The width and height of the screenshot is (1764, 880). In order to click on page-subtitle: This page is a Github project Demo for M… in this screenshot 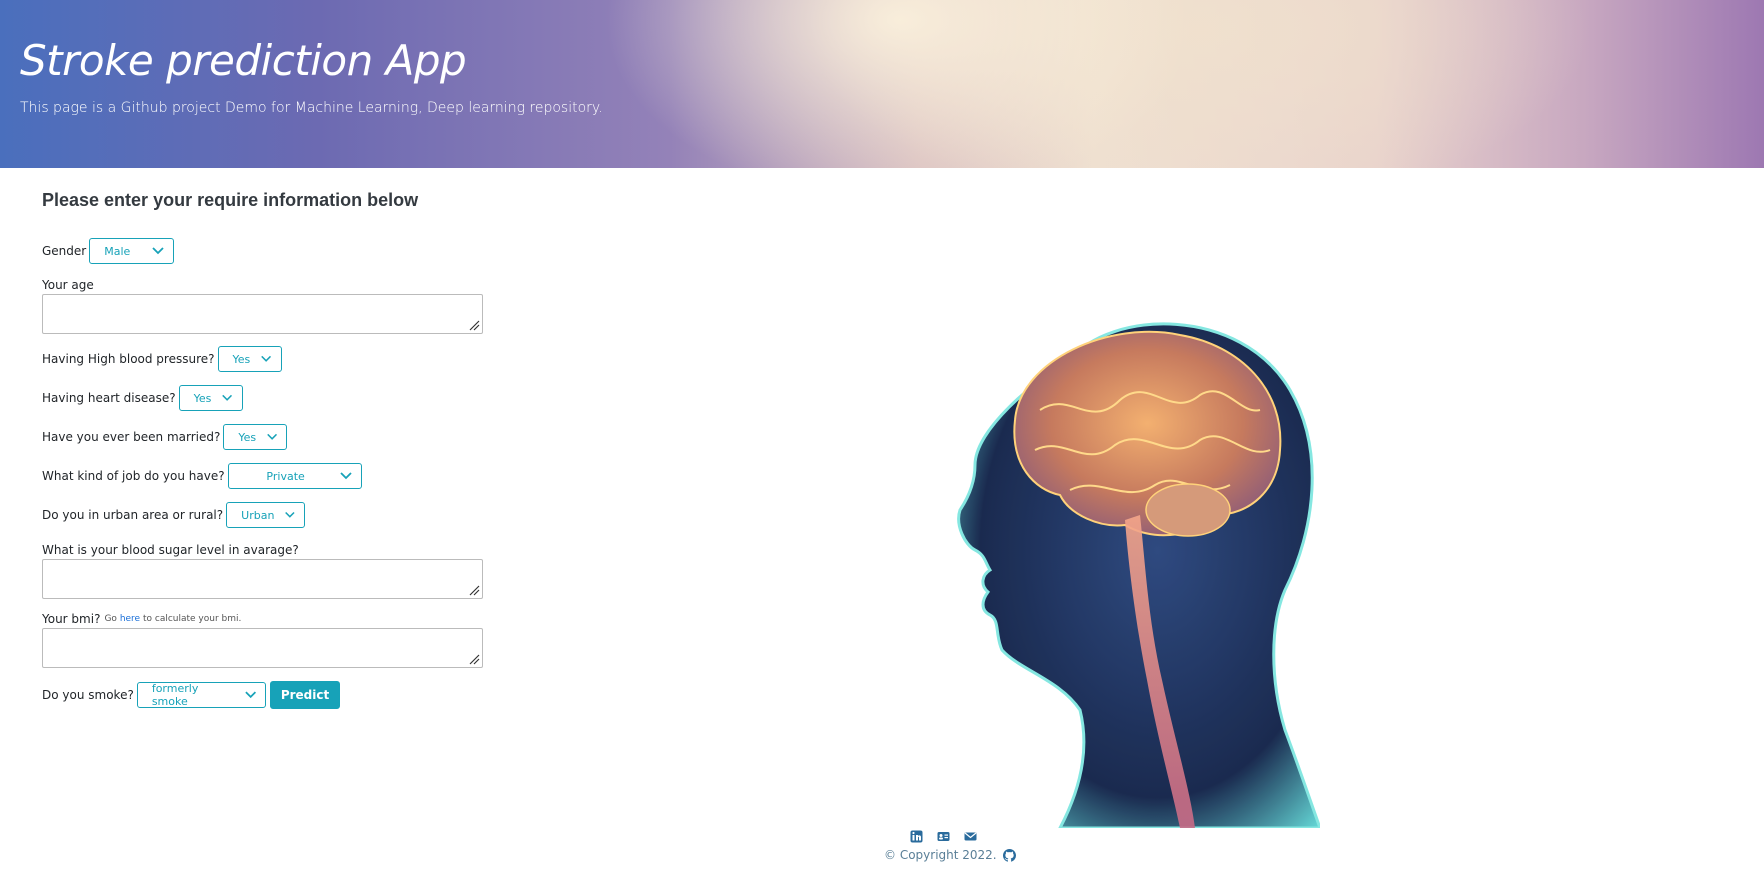, I will do `click(311, 108)`.